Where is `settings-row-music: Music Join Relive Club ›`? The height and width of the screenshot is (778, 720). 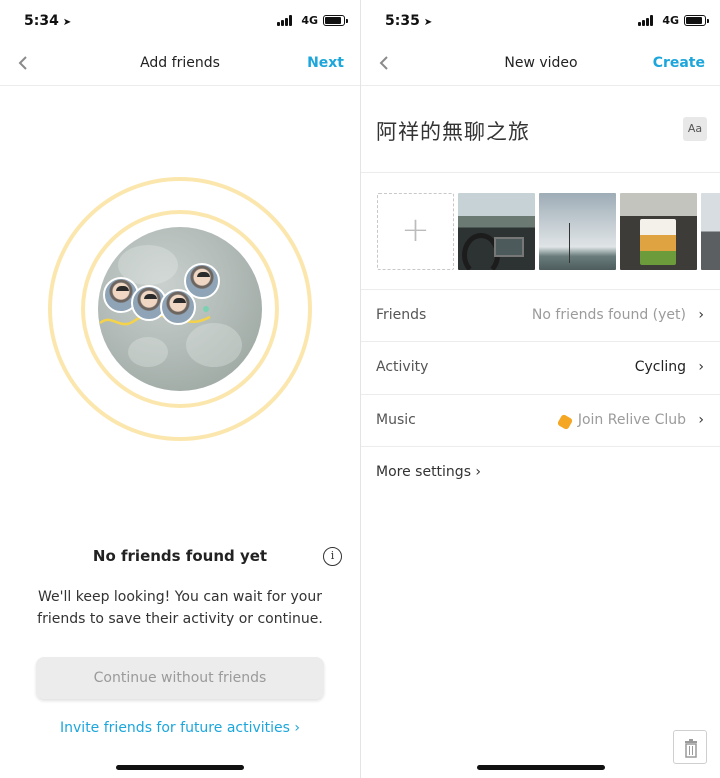
settings-row-music: Music Join Relive Club › is located at coordinates (540, 421).